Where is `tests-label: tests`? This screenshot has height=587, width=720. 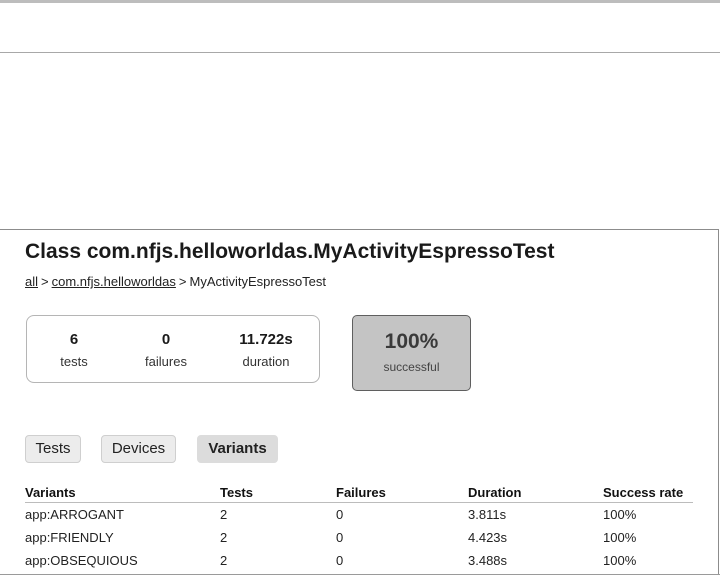 tests-label: tests is located at coordinates (74, 361).